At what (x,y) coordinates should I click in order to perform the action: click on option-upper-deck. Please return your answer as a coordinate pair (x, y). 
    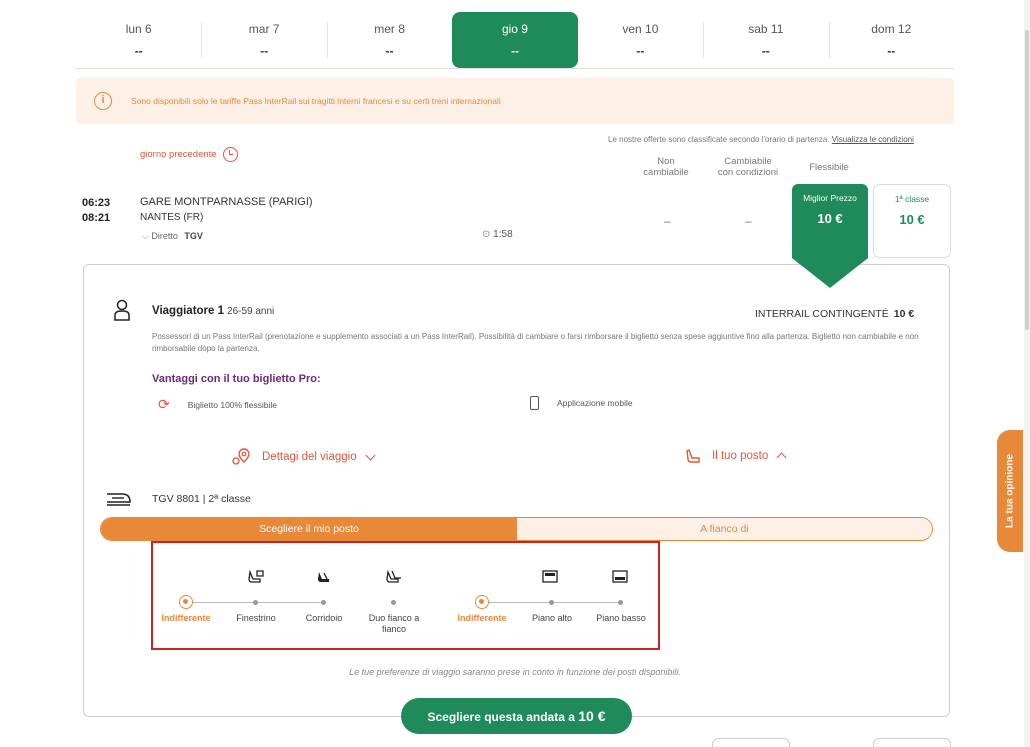
    Looking at the image, I should click on (551, 602).